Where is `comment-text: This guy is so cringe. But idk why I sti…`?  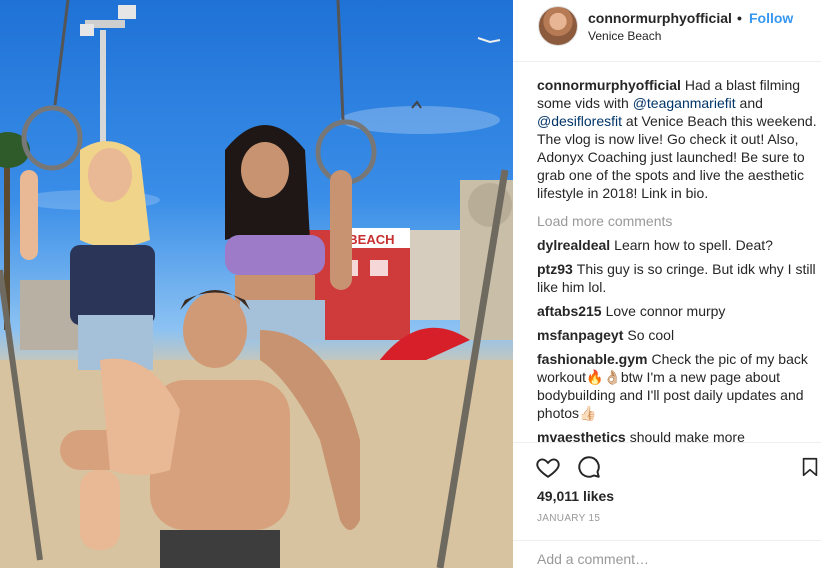 comment-text: This guy is so cringe. But idk why I sti… is located at coordinates (676, 278).